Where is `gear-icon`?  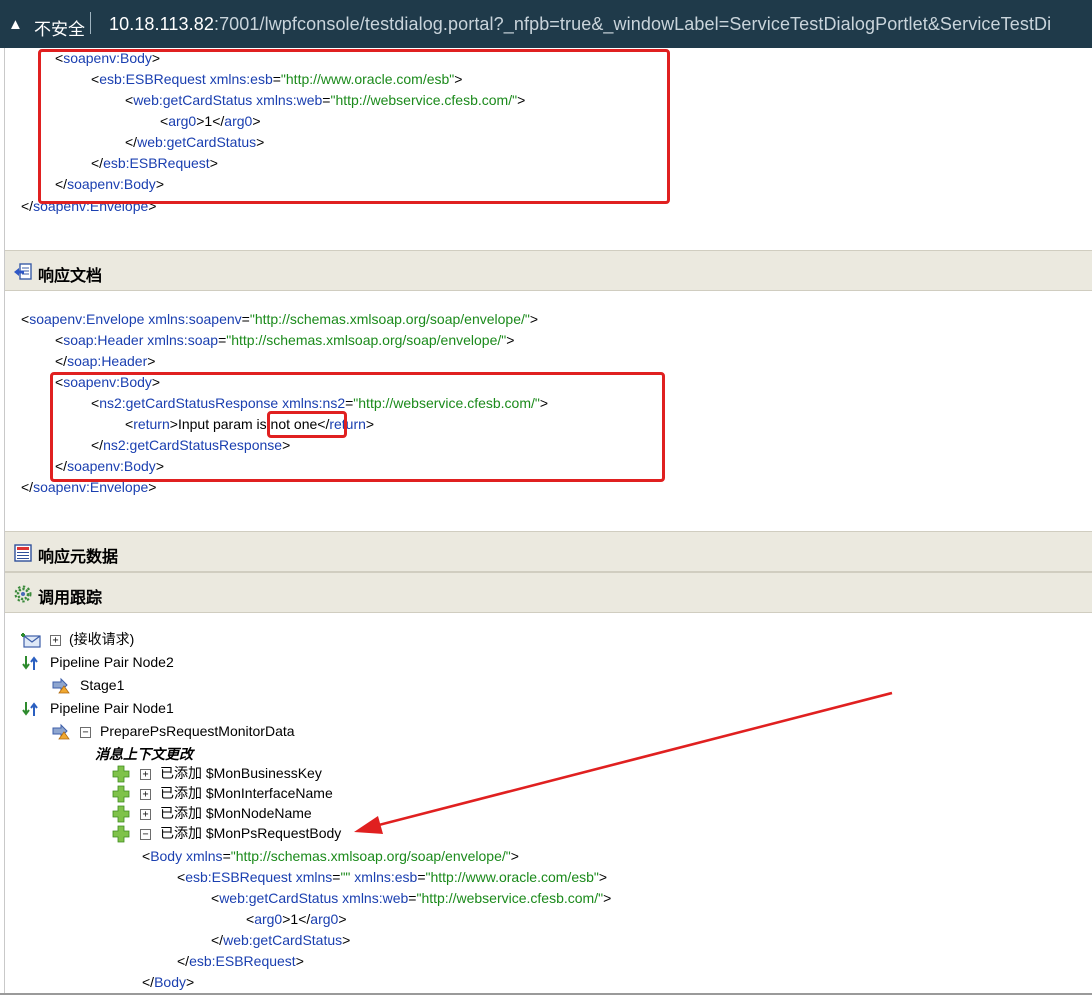
gear-icon is located at coordinates (23, 594).